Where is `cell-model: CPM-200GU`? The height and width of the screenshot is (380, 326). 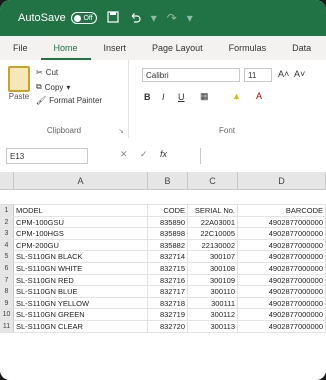 cell-model: CPM-200GU is located at coordinates (81, 245).